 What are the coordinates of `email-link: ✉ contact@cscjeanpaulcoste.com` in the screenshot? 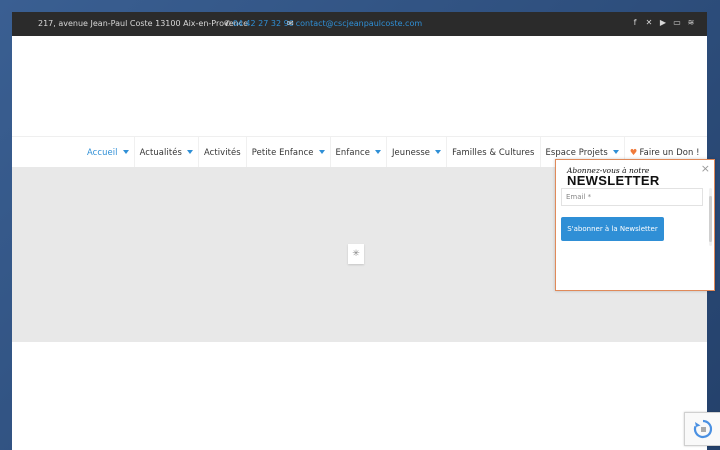 It's located at (354, 23).